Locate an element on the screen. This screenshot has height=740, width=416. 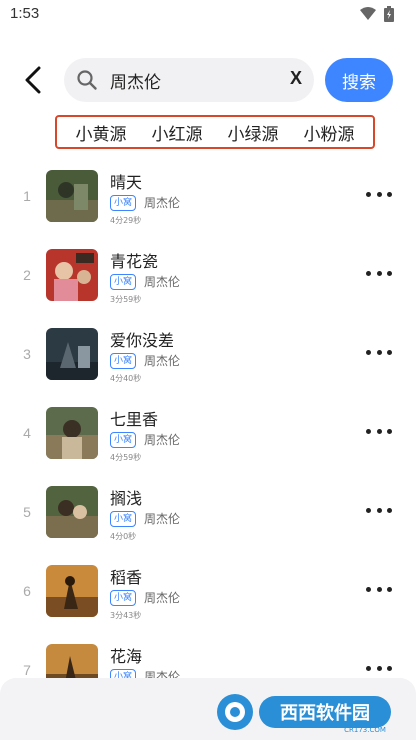
source-tab-yellow: 小黄源 is located at coordinates (101, 132).